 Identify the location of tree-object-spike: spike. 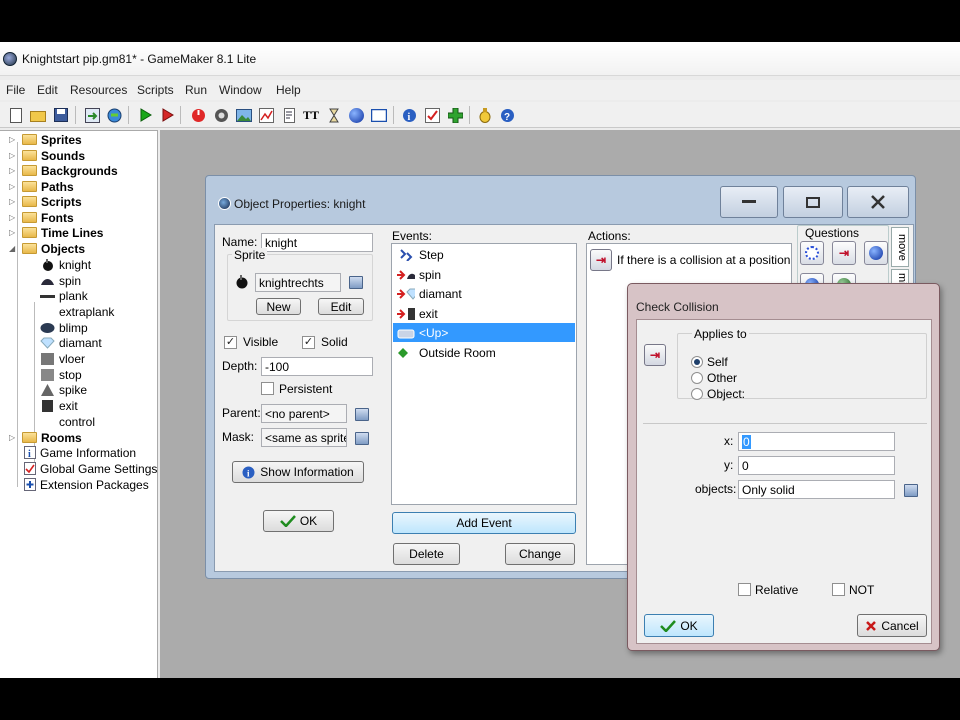
(63, 389).